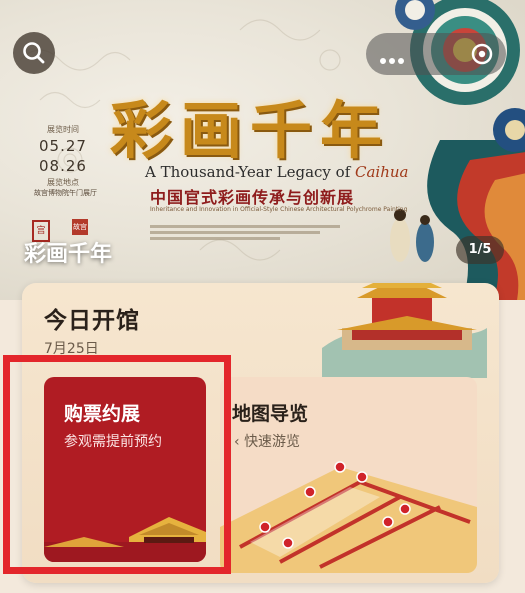 The height and width of the screenshot is (593, 525). Describe the element at coordinates (348, 517) in the screenshot. I see `palace-map-illustration` at that location.